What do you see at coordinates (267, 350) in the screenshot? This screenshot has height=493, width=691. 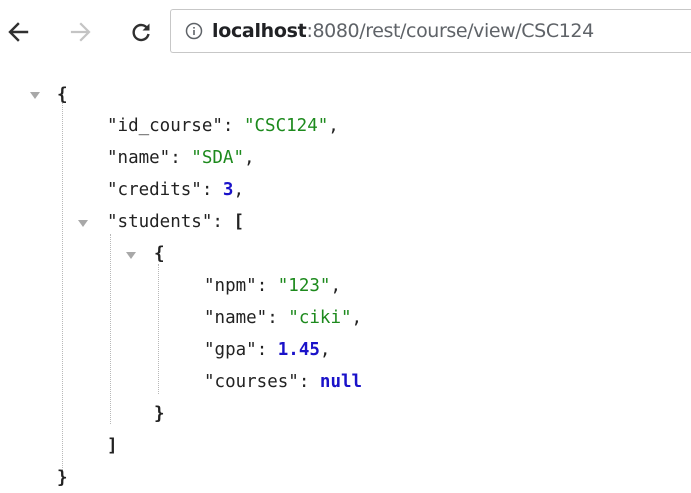 I see `json-line-gpa: "gpa": 1.45,` at bounding box center [267, 350].